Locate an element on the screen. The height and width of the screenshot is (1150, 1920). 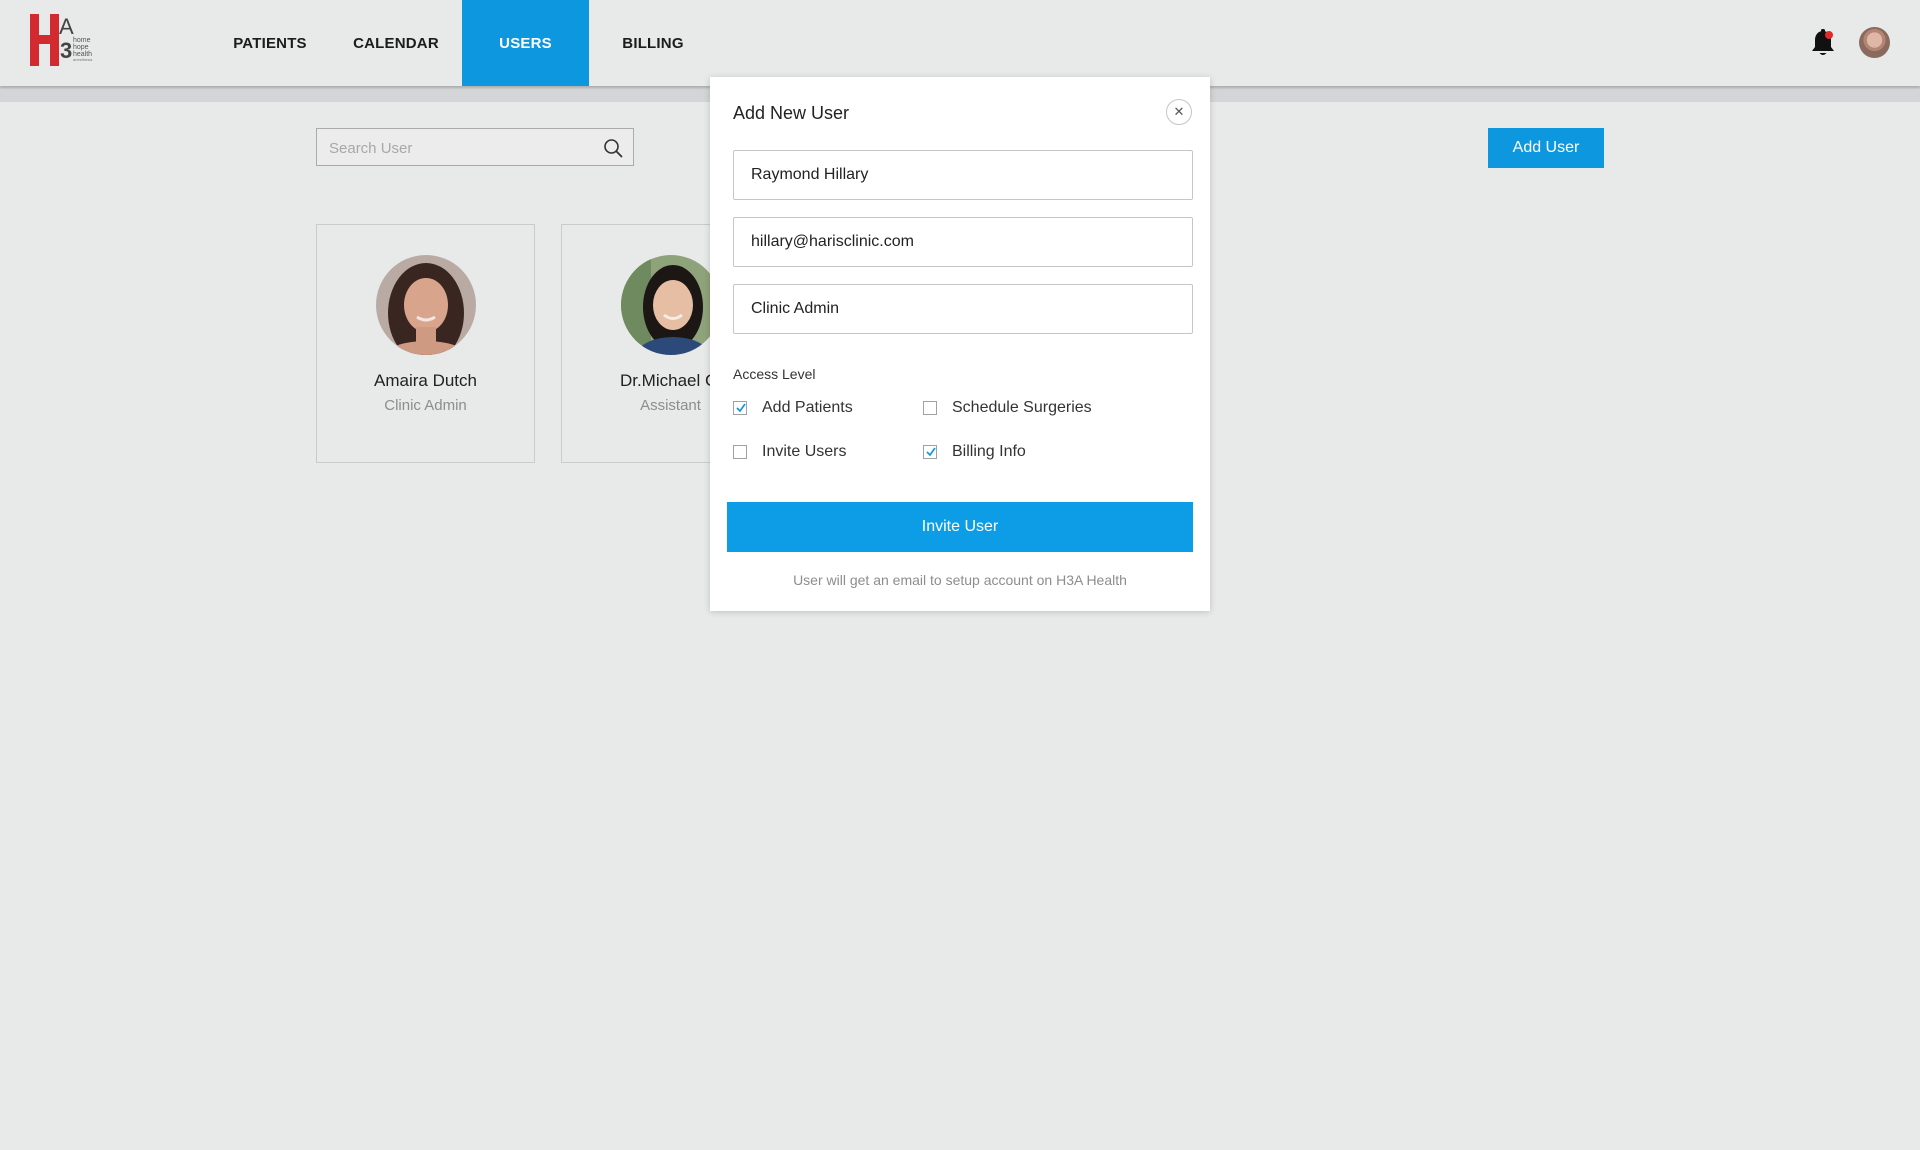
search-input is located at coordinates (459, 148).